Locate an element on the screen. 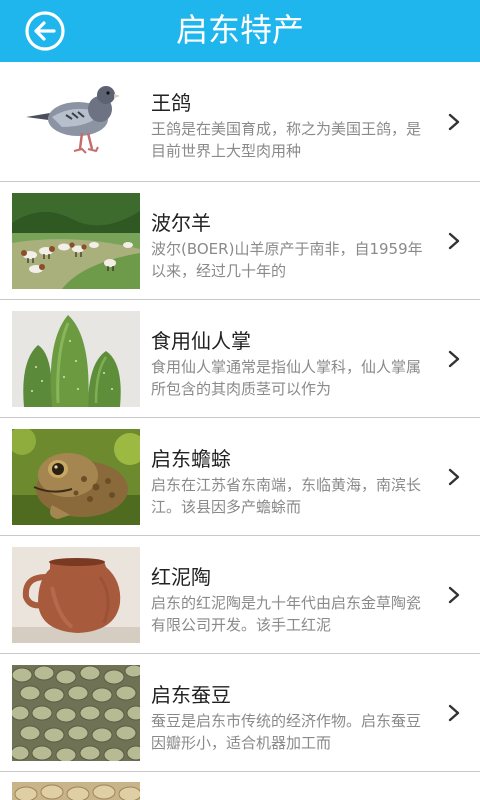 This screenshot has height=800, width=480. item-description: 食用仙人掌通常是指仙人掌科，仙人掌属所包含的其肉质茎可以作为 is located at coordinates (286, 378).